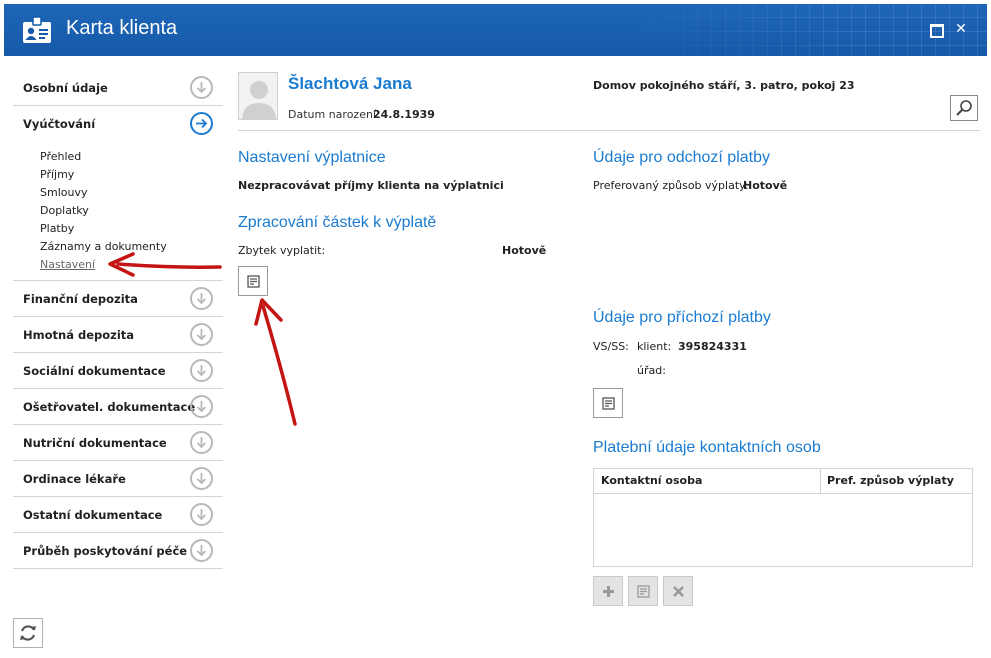 This screenshot has height=658, width=991. What do you see at coordinates (202, 339) in the screenshot?
I see `annotation-arrows` at bounding box center [202, 339].